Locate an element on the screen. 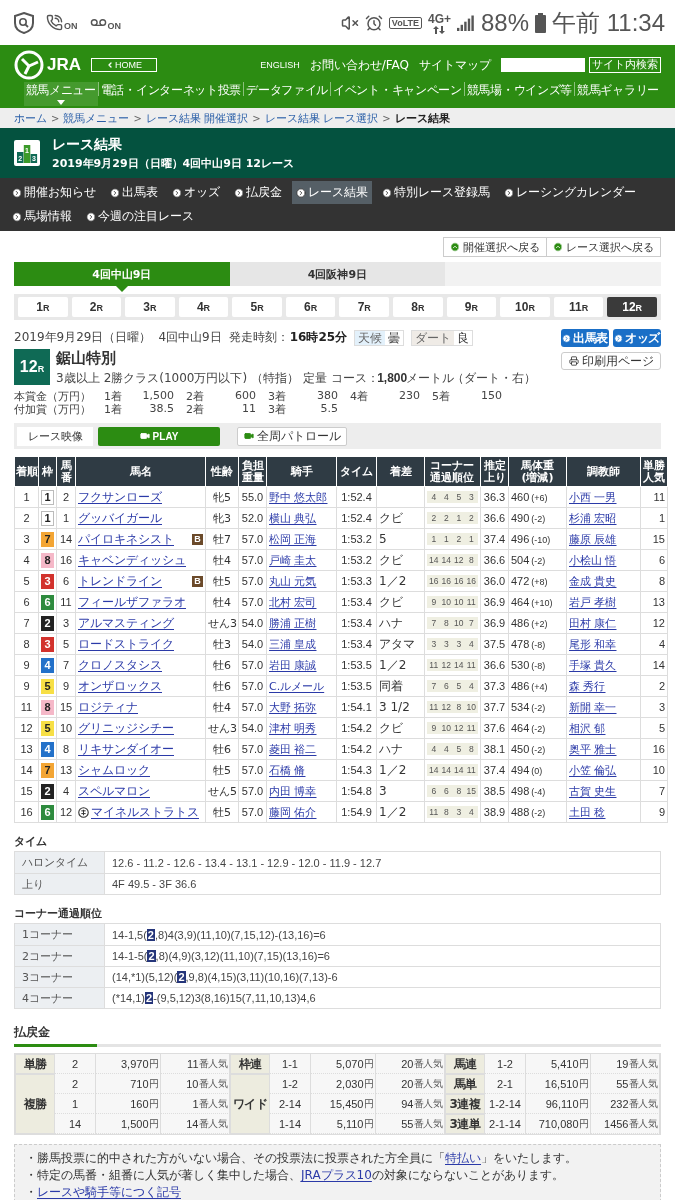 The image size is (675, 1200). volte-label: VoLTE is located at coordinates (405, 22).